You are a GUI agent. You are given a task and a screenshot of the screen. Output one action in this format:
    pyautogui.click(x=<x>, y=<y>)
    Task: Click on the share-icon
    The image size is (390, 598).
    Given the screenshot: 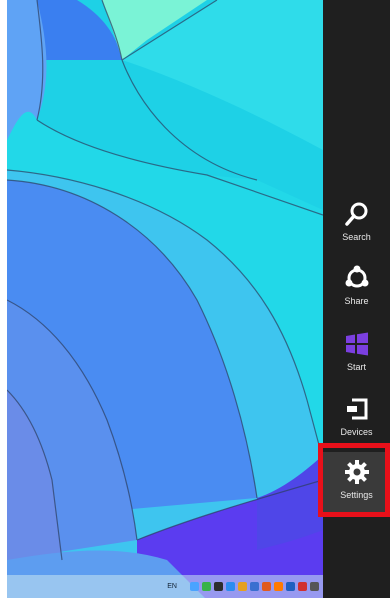 What is the action you would take?
    pyautogui.click(x=356, y=276)
    